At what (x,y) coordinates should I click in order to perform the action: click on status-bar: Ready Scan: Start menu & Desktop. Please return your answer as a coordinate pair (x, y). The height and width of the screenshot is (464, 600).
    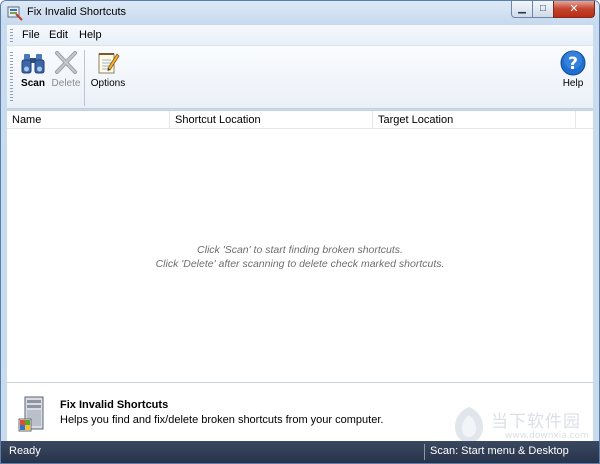
    Looking at the image, I should click on (300, 452).